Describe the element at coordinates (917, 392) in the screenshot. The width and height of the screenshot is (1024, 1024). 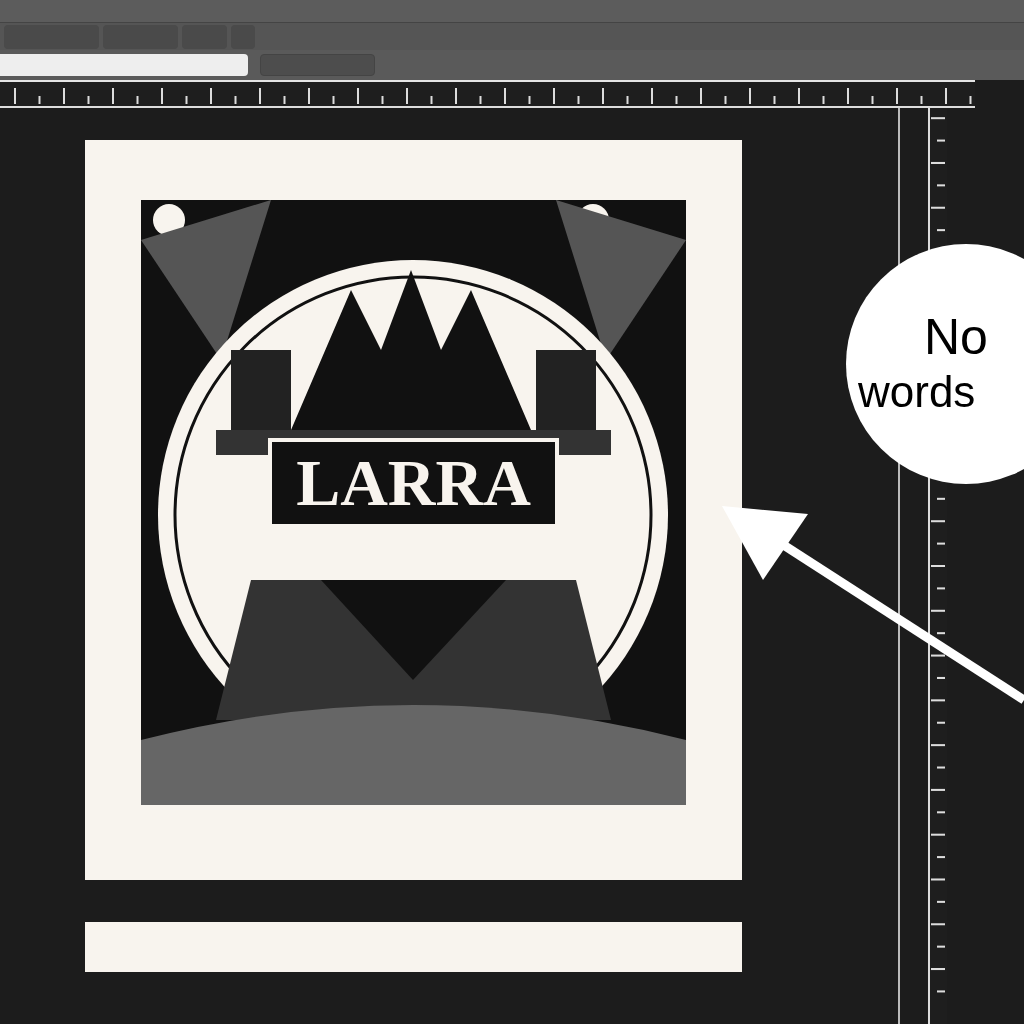
I see `callout-text: words` at that location.